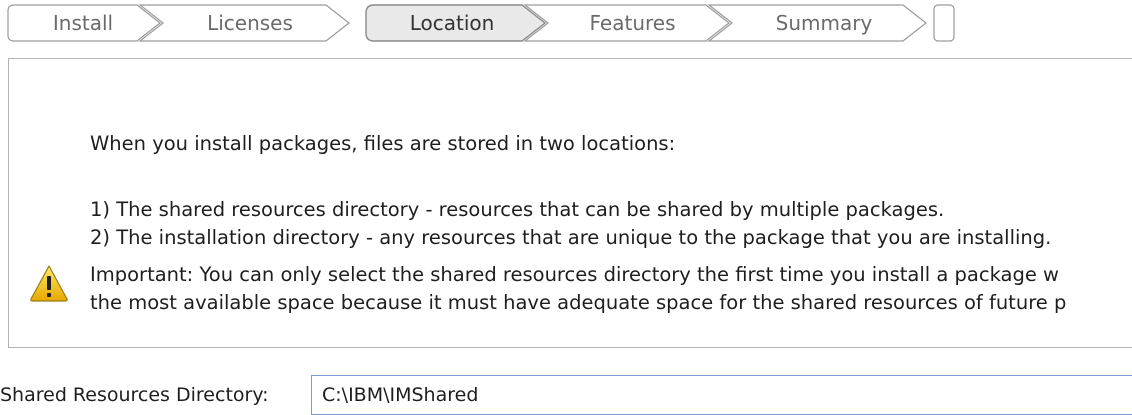  I want to click on step-end-stub, so click(944, 23).